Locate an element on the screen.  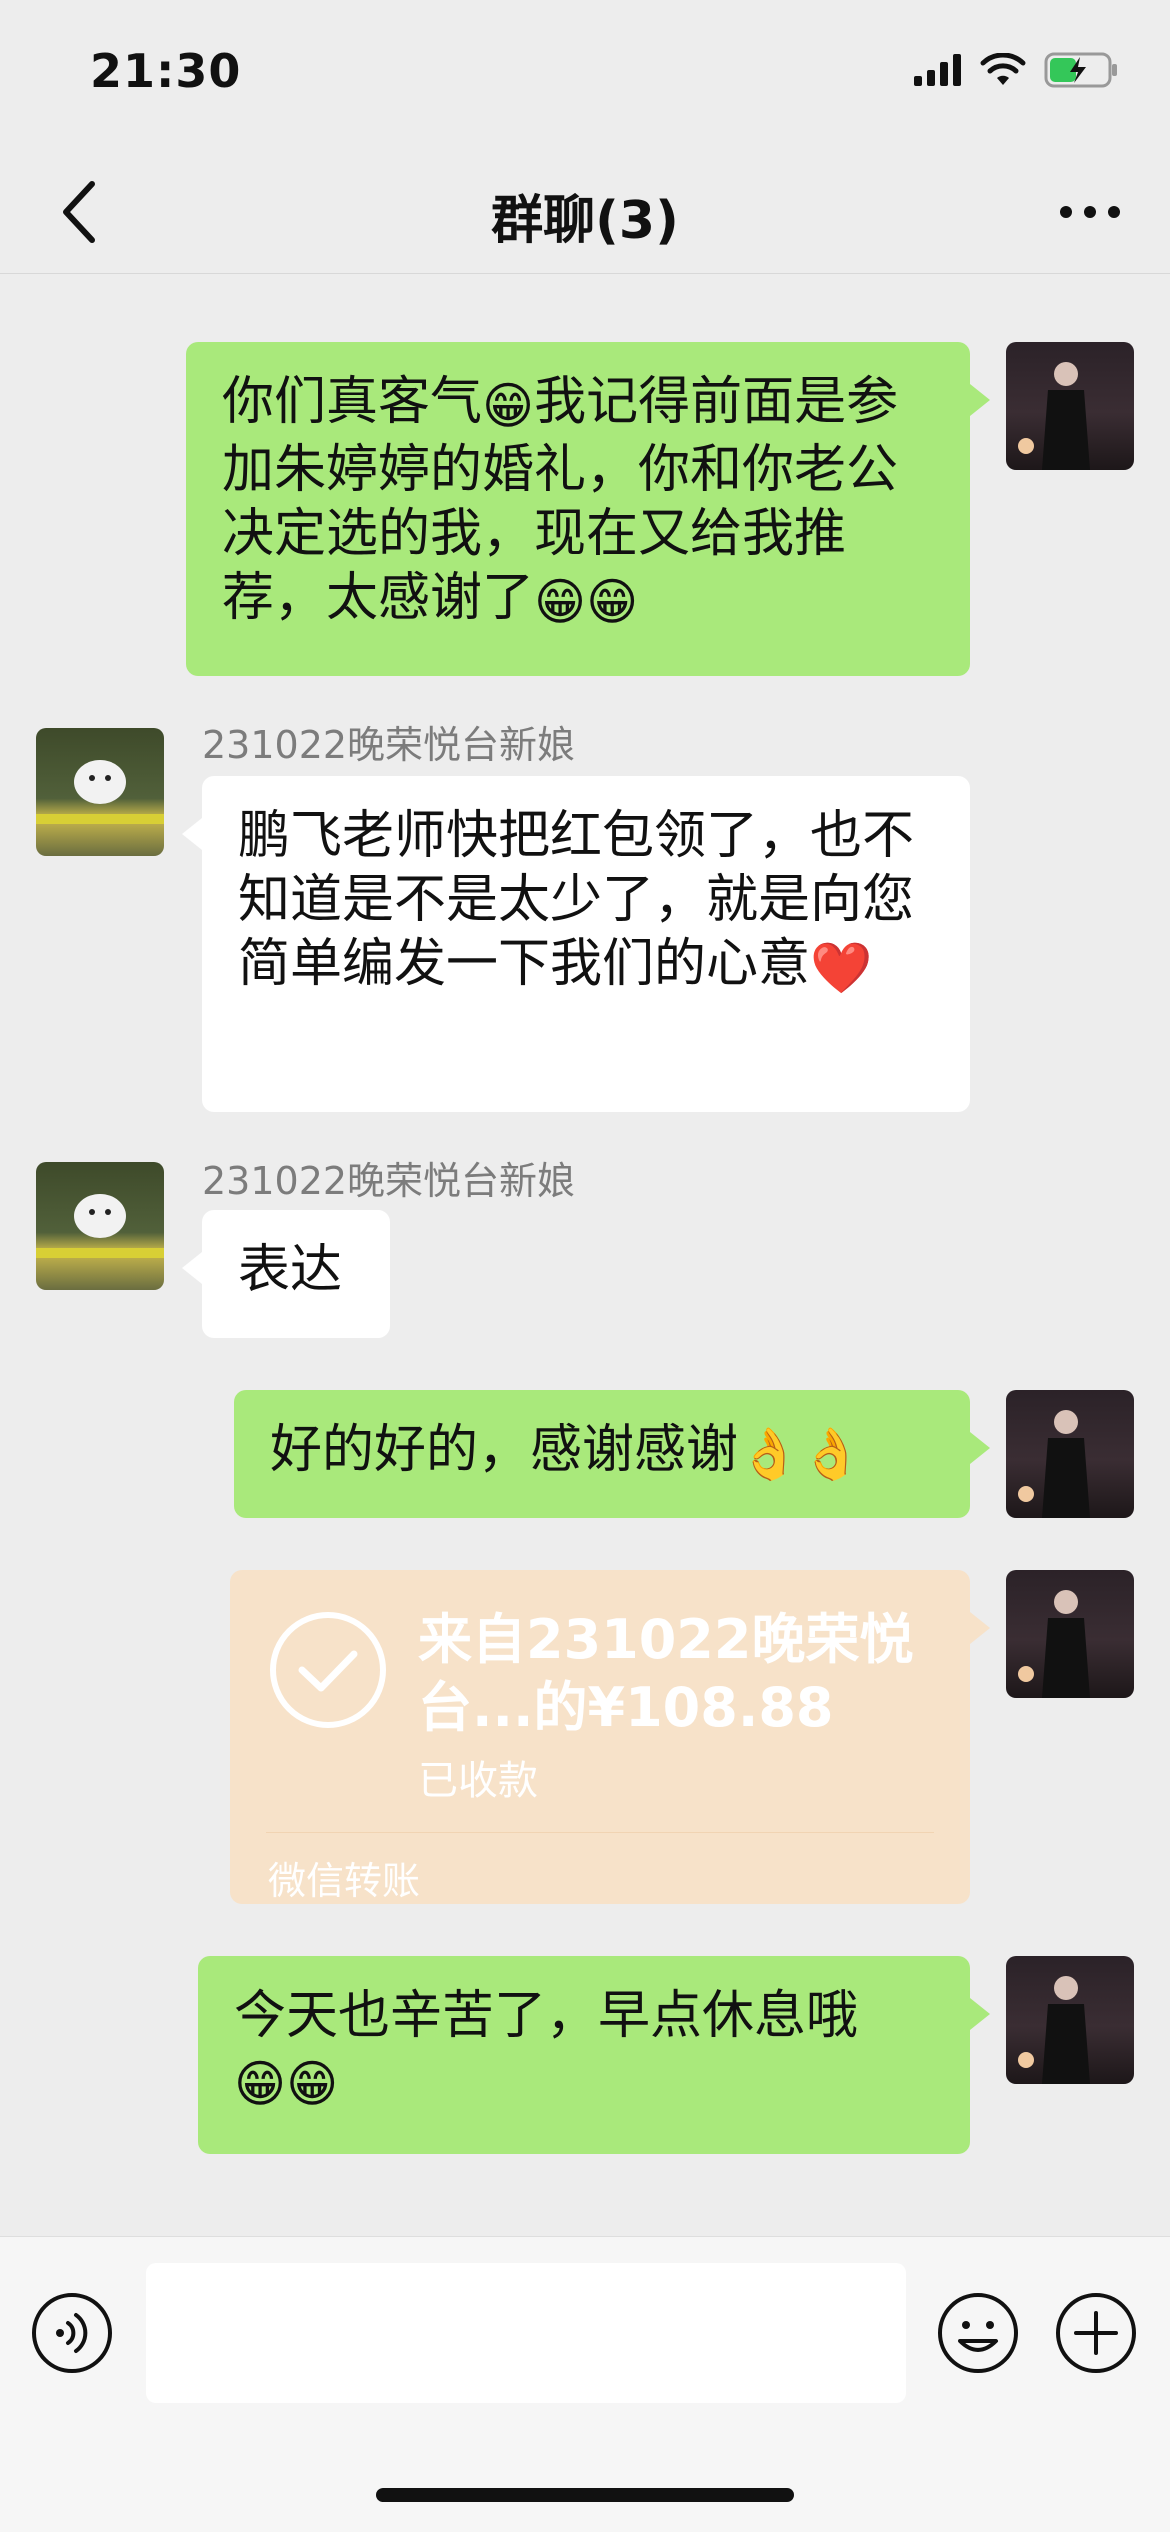
more-icon is located at coordinates (1090, 212).